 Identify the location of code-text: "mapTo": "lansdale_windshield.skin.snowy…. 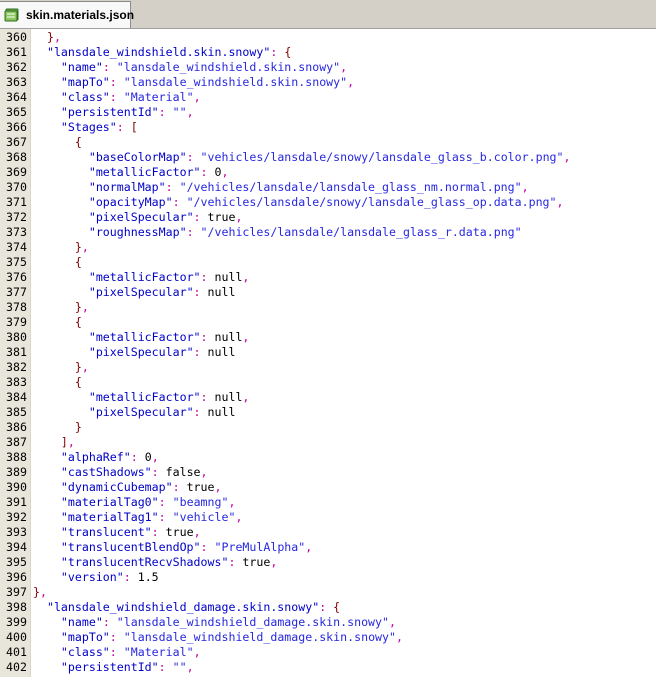
(193, 82).